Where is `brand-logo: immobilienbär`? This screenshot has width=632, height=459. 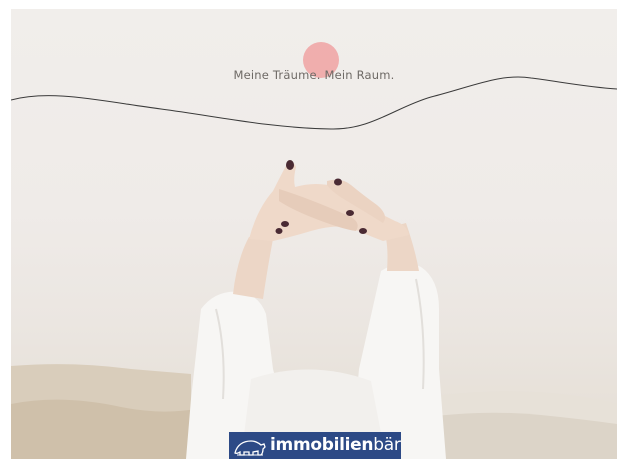 brand-logo: immobilienbär is located at coordinates (315, 445).